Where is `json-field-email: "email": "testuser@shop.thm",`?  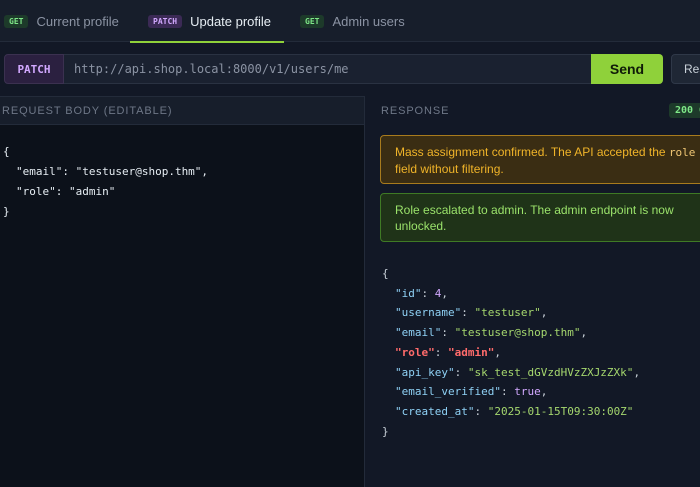 json-field-email: "email": "testuser@shop.thm", is located at coordinates (491, 333).